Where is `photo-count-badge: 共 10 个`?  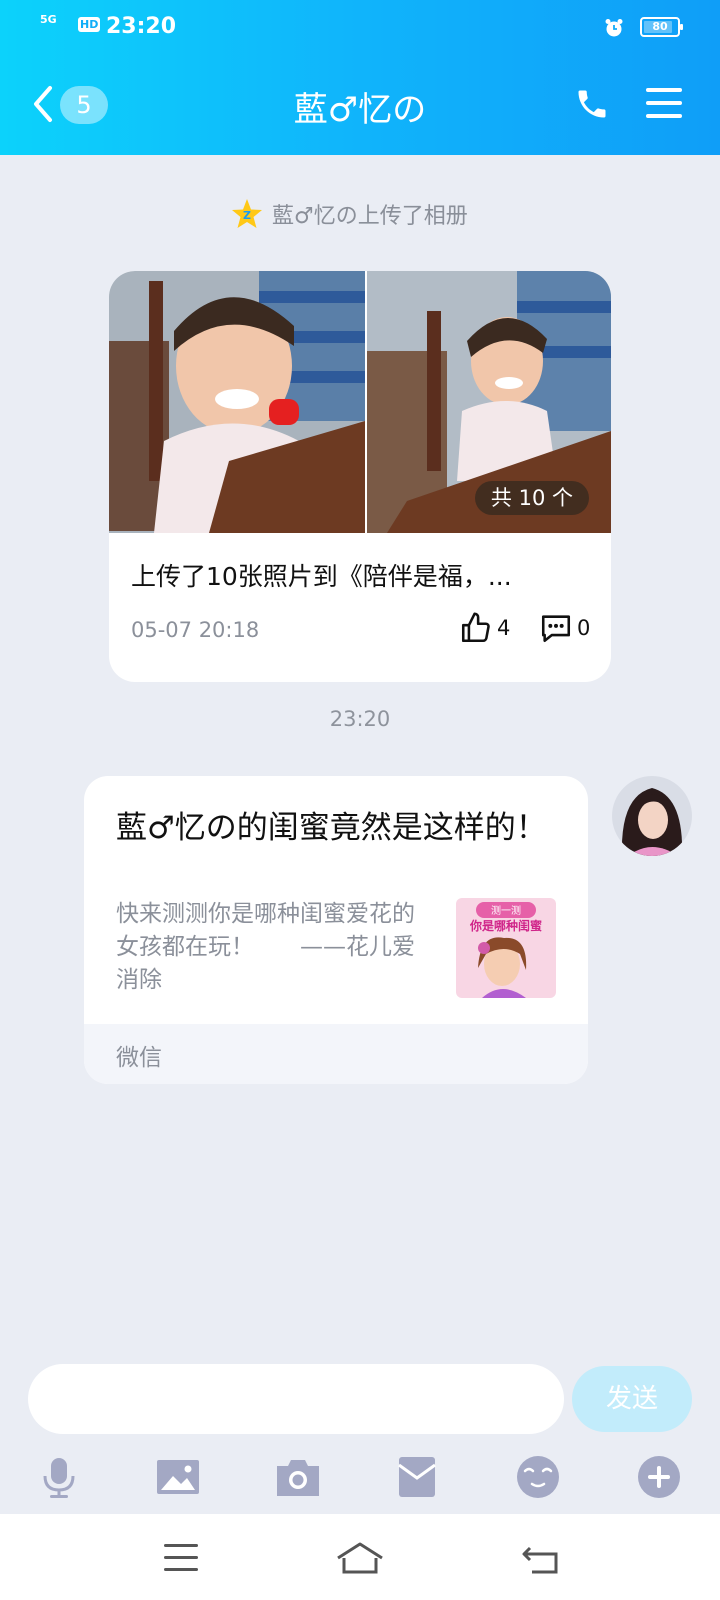
photo-count-badge: 共 10 个 is located at coordinates (531, 498).